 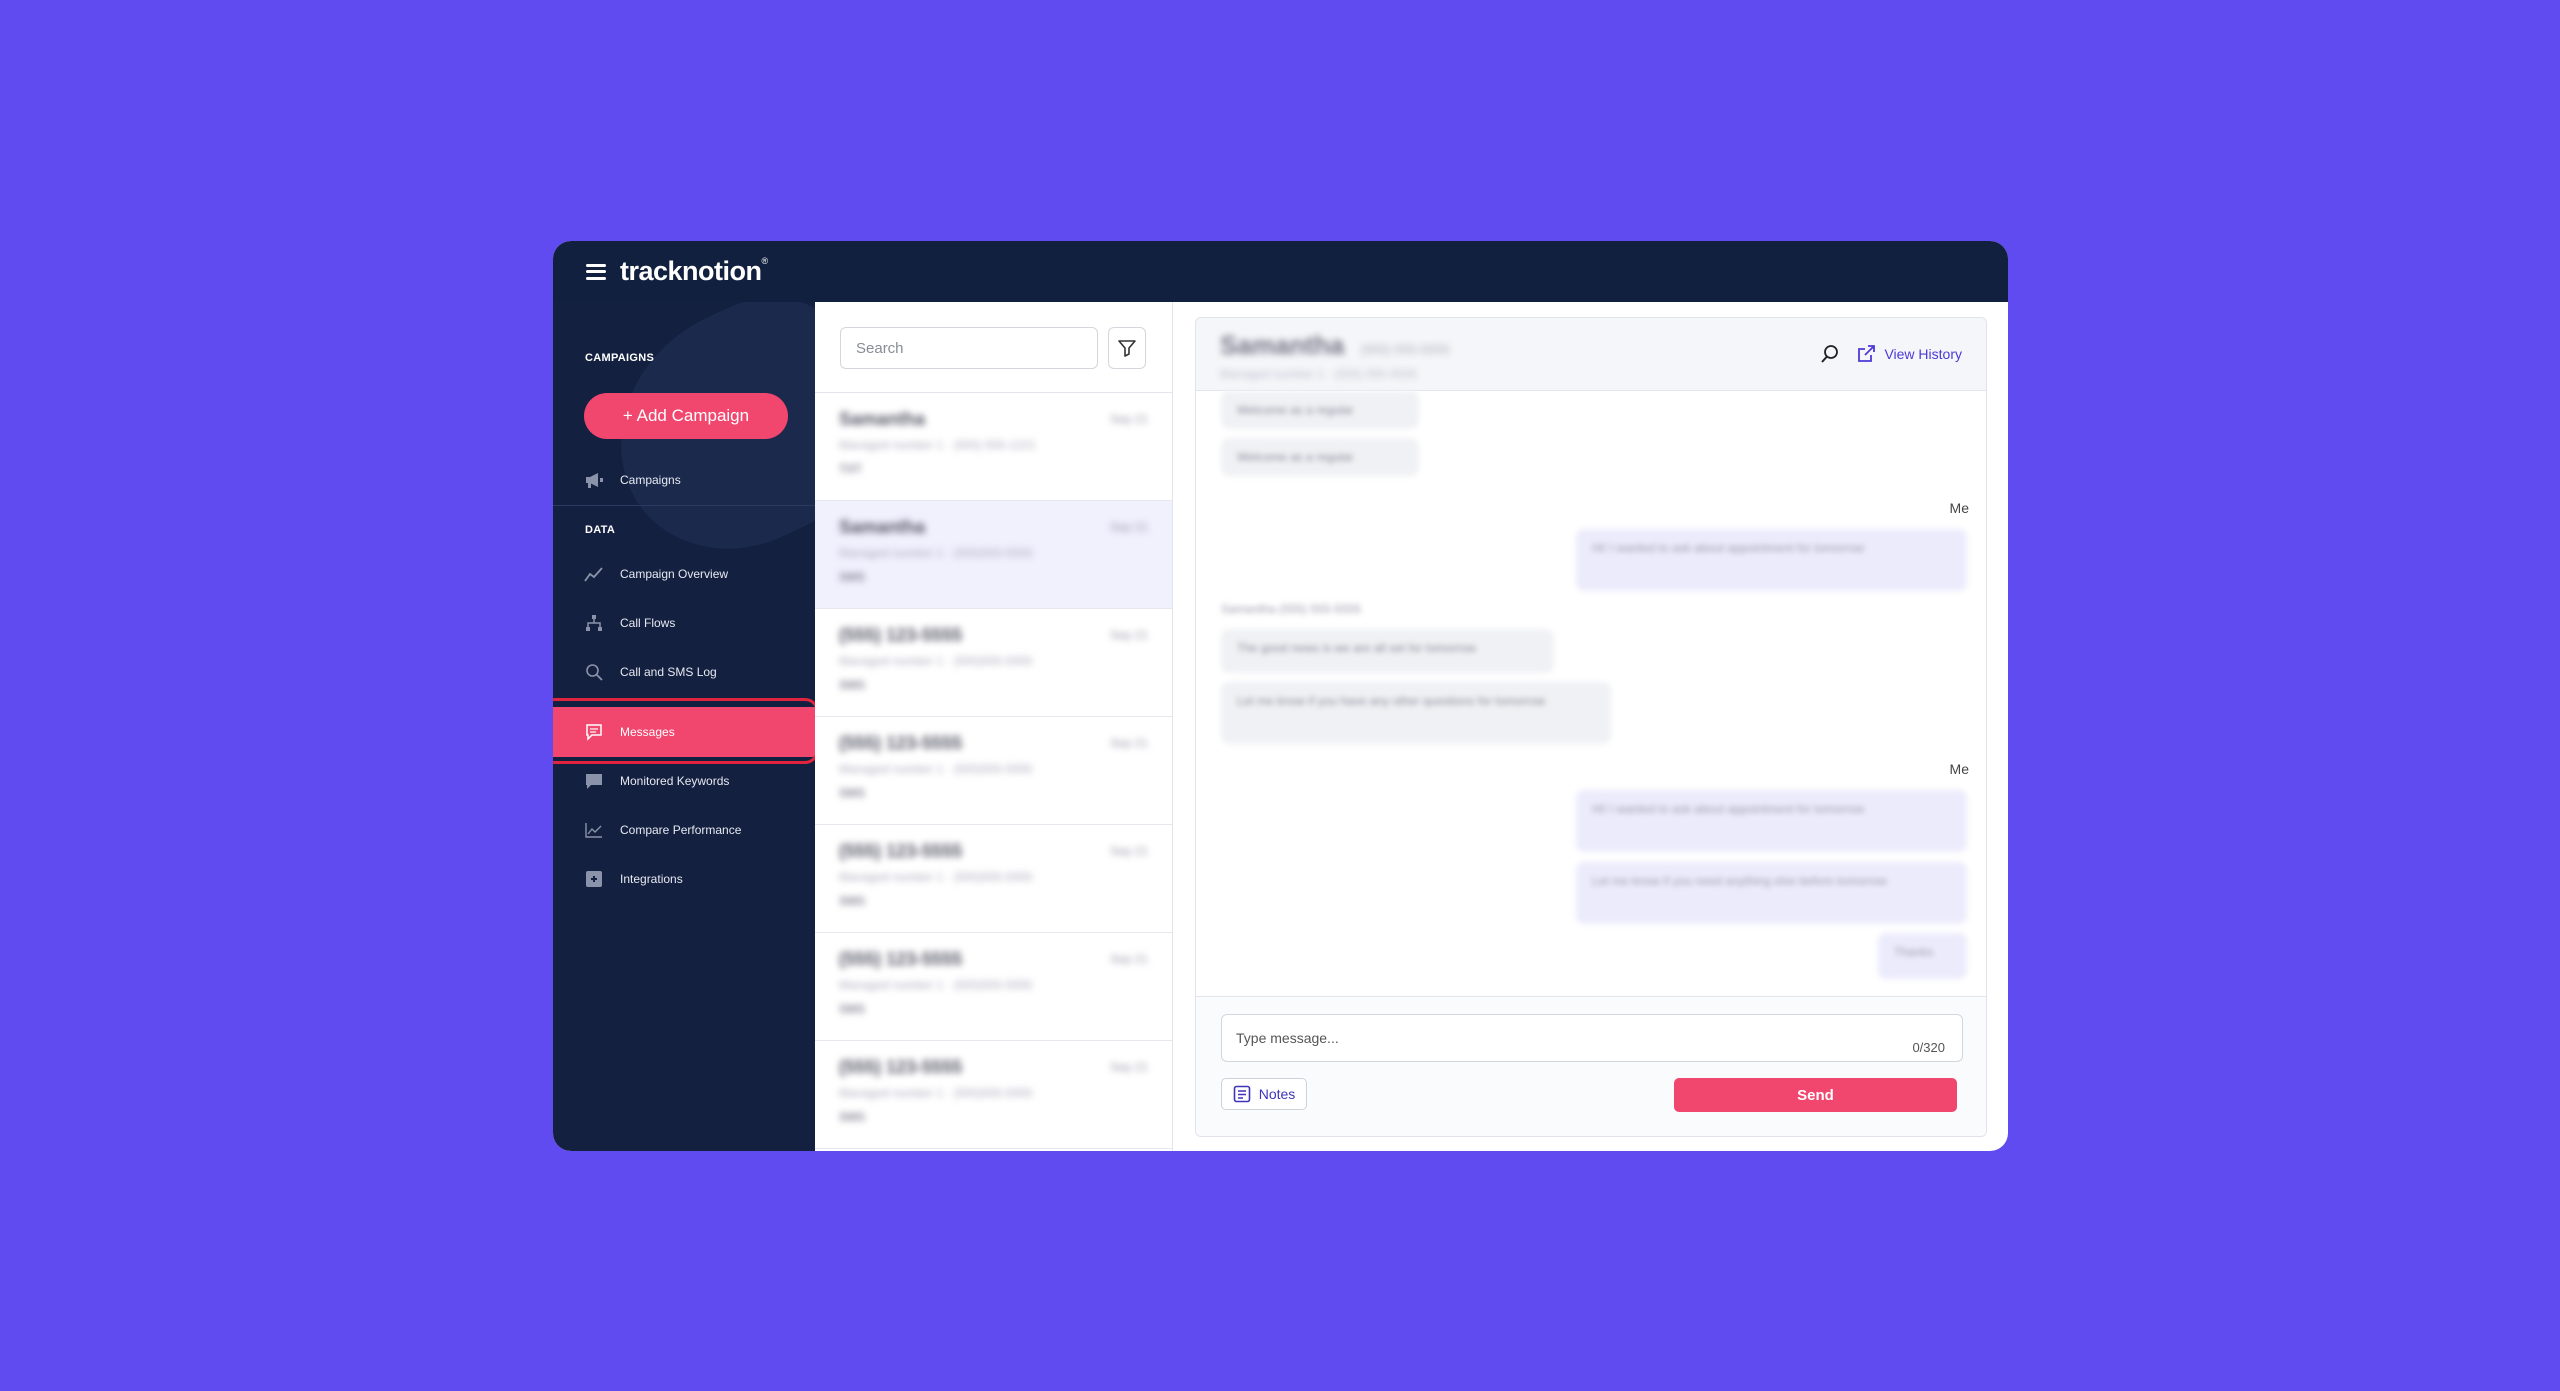 What do you see at coordinates (686, 416) in the screenshot?
I see `add-campaign-button: + Add Campaign` at bounding box center [686, 416].